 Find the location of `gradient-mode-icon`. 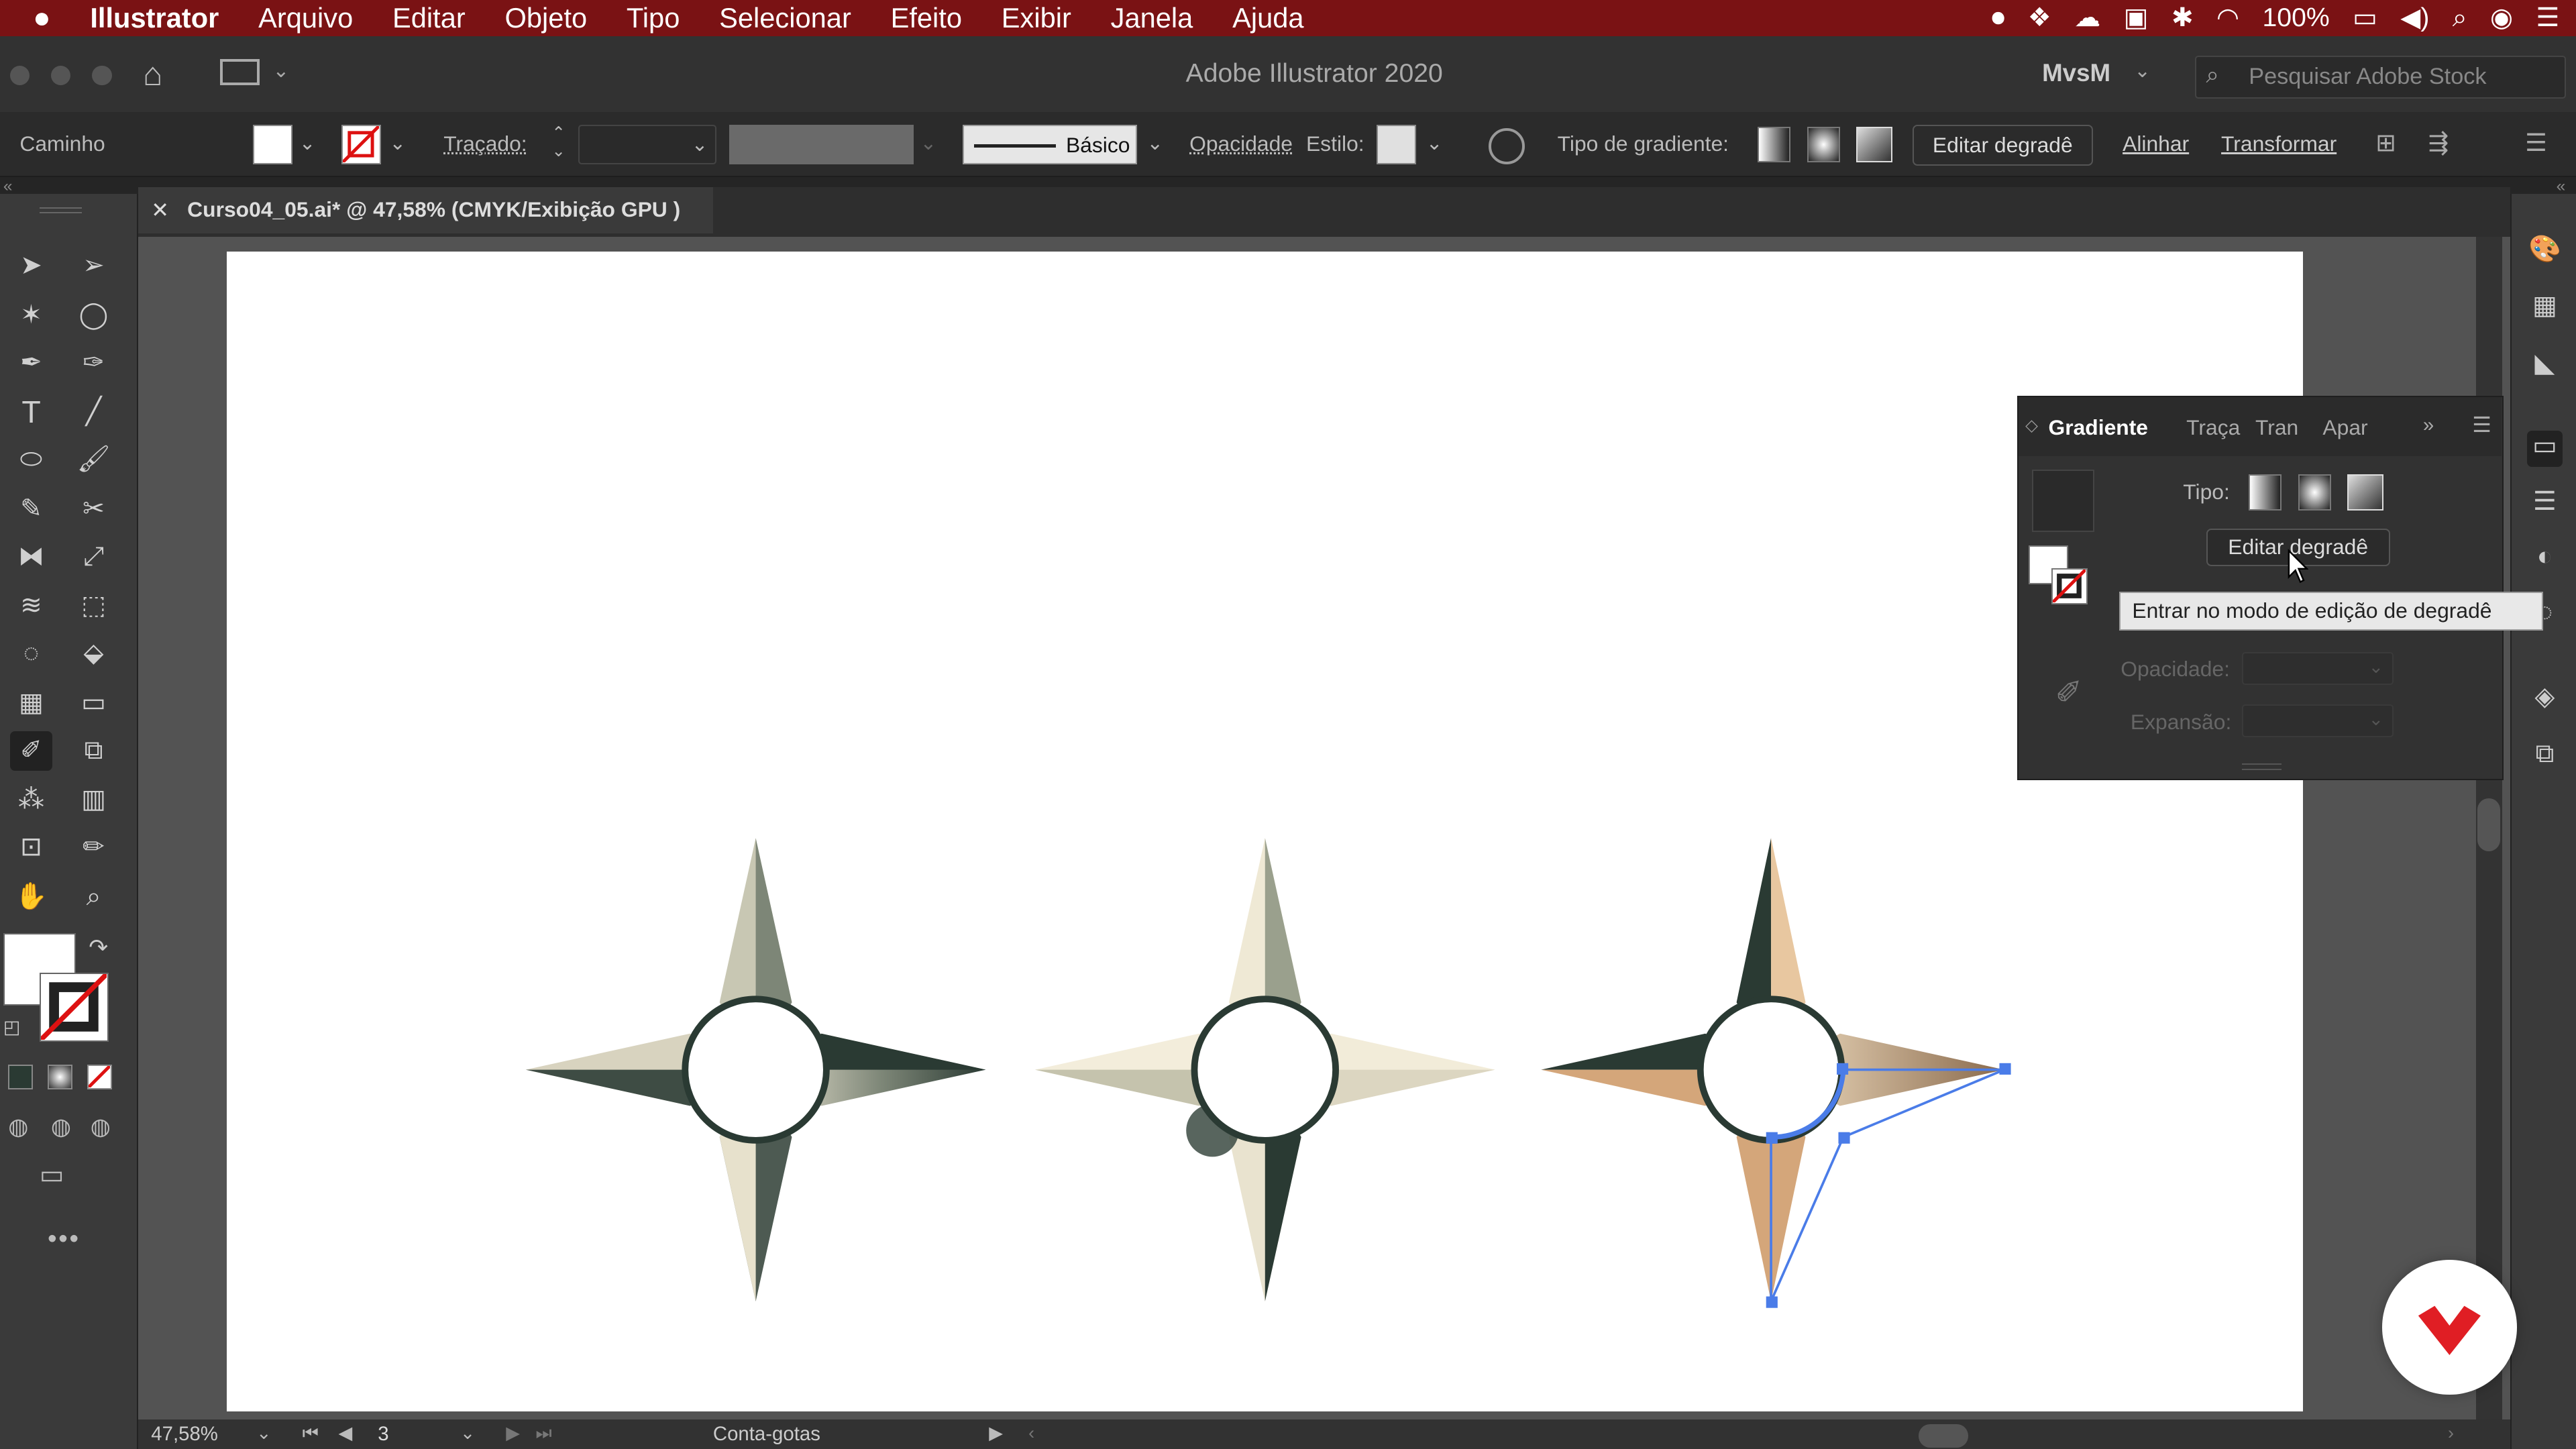

gradient-mode-icon is located at coordinates (60, 1076).